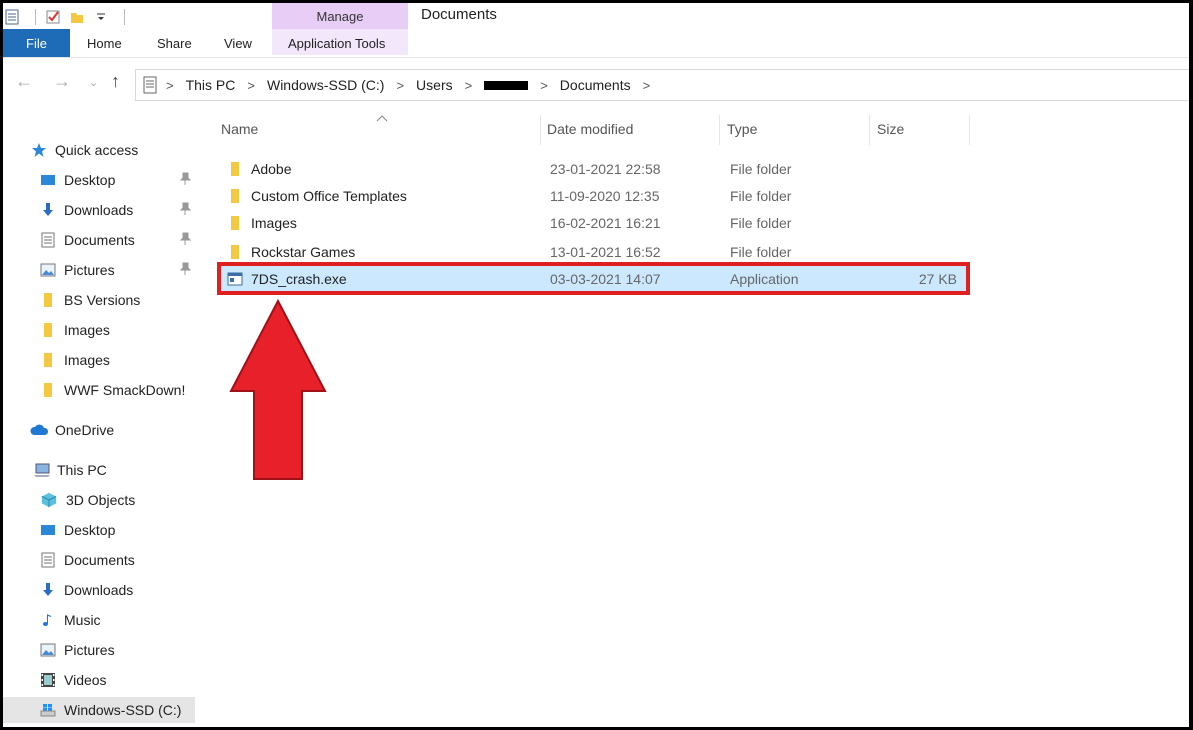  I want to click on tab-share: Share, so click(174, 43).